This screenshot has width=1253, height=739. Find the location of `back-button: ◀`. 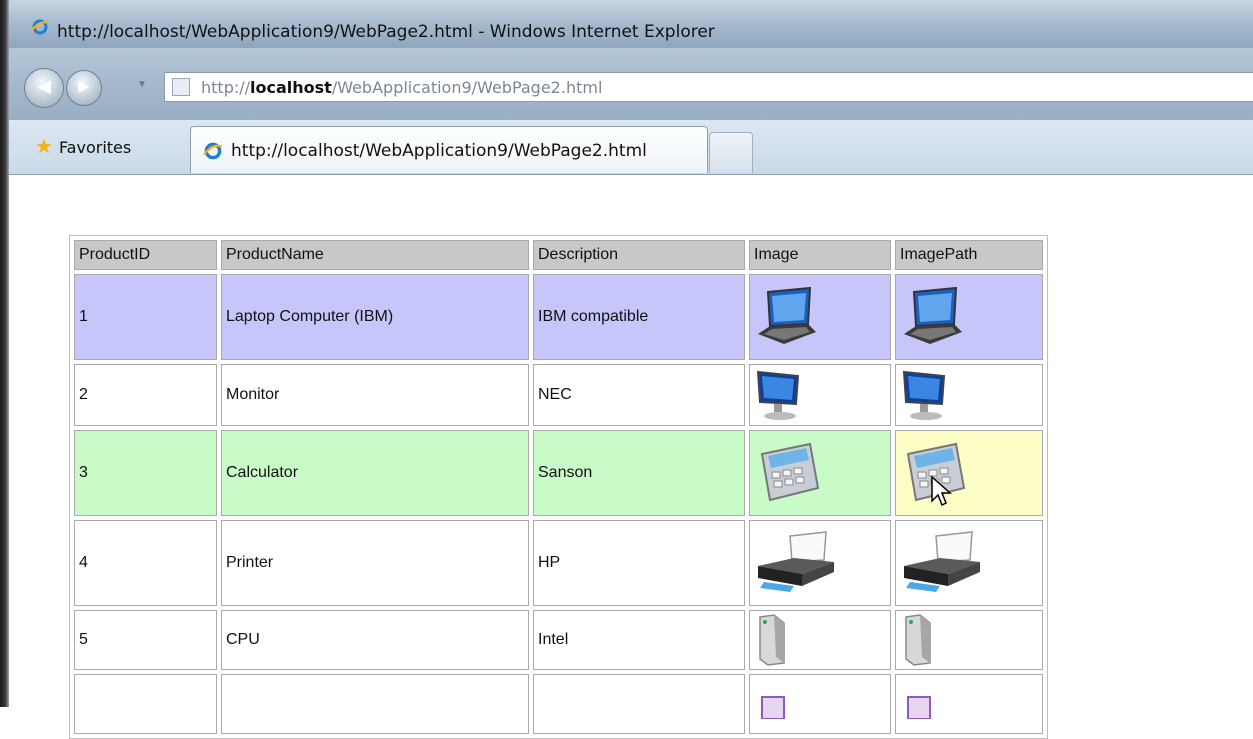

back-button: ◀ is located at coordinates (44, 88).